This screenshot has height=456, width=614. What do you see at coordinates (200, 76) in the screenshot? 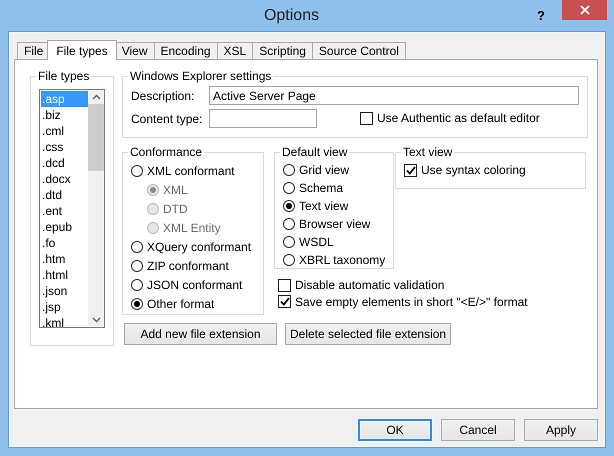
I see `group-title: Windows Explorer settings` at bounding box center [200, 76].